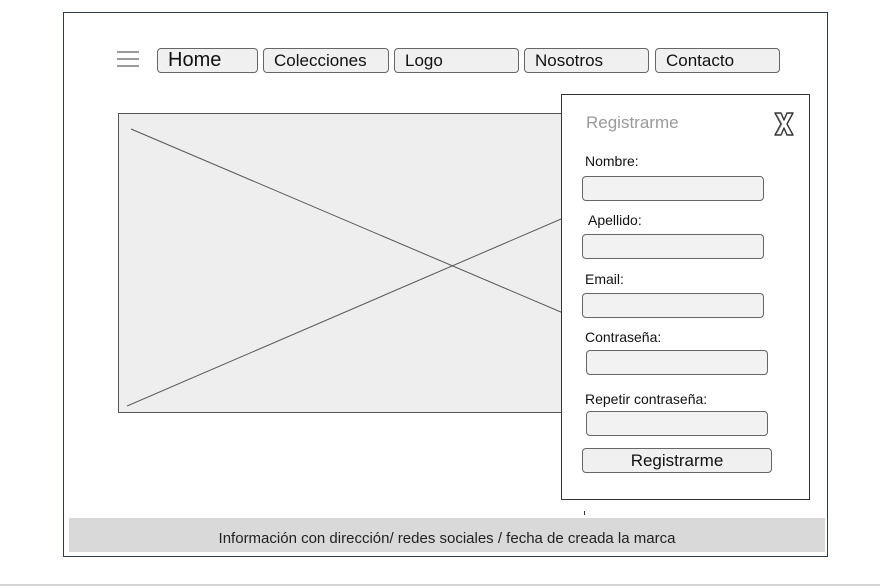 Image resolution: width=880 pixels, height=587 pixels. Describe the element at coordinates (604, 279) in the screenshot. I see `email-label: Email:` at that location.